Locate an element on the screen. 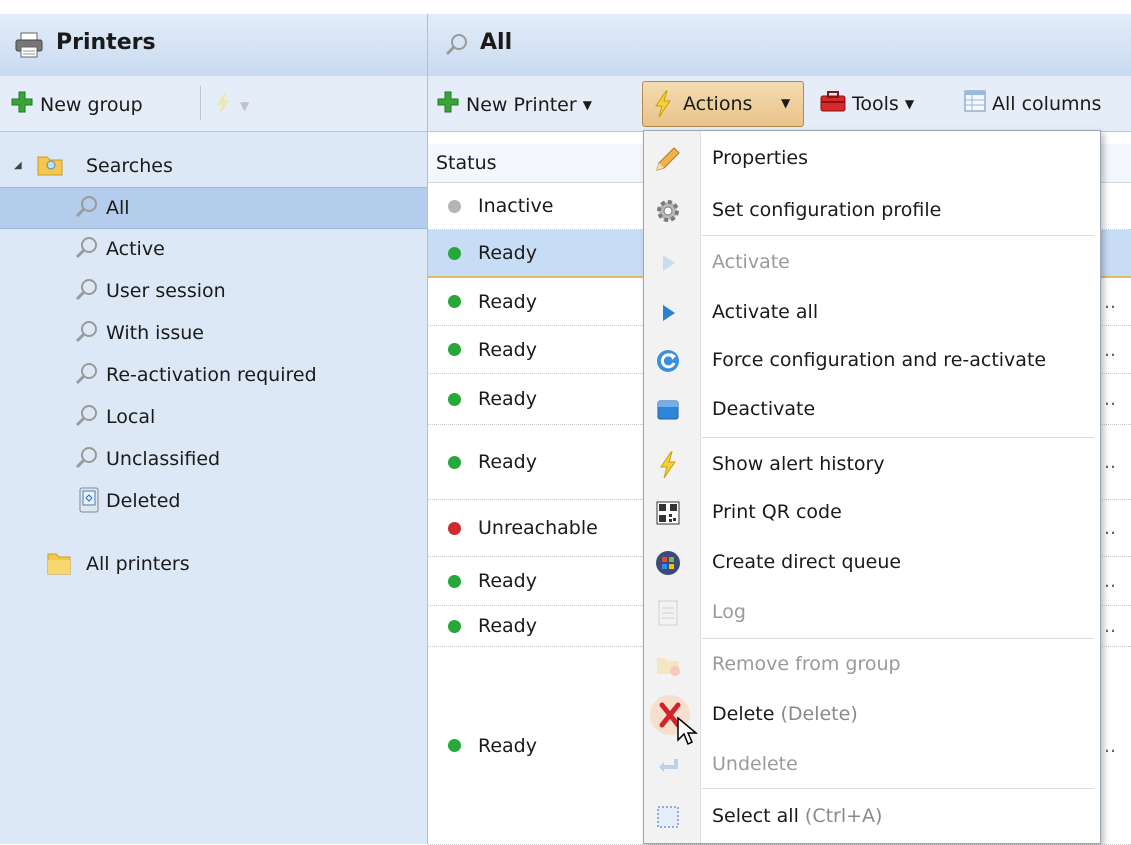 This screenshot has width=1131, height=845. tree-item-deleted: Deleted is located at coordinates (213, 501).